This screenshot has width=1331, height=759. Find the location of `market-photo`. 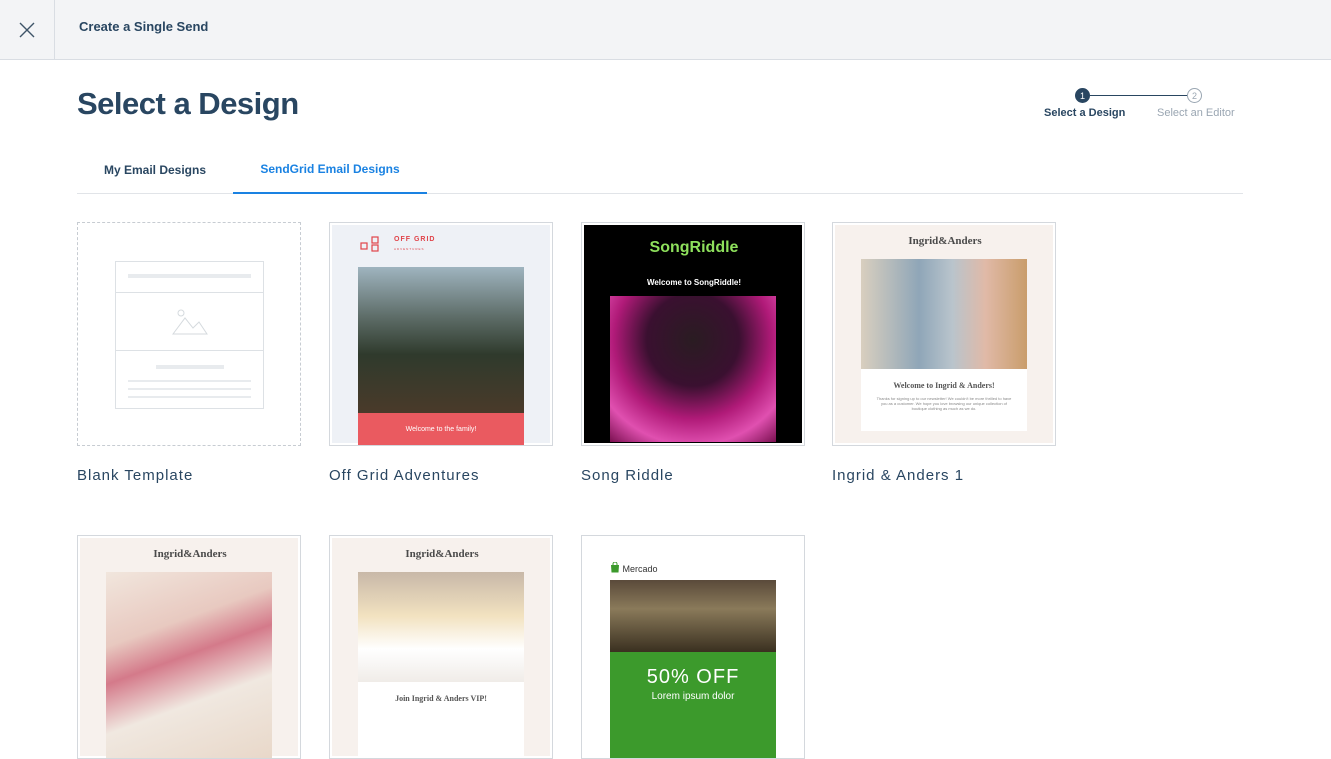

market-photo is located at coordinates (693, 616).